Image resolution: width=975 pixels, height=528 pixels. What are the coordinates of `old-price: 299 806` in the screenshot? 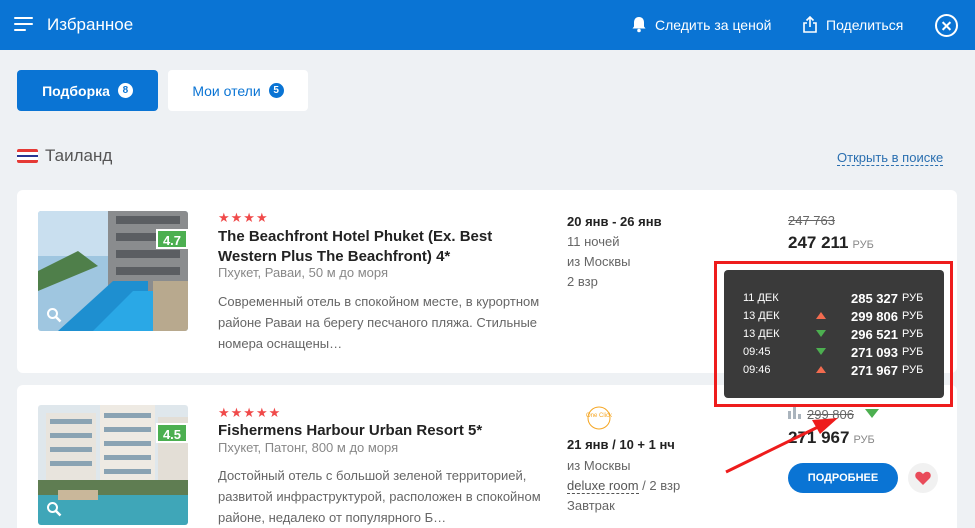 It's located at (830, 414).